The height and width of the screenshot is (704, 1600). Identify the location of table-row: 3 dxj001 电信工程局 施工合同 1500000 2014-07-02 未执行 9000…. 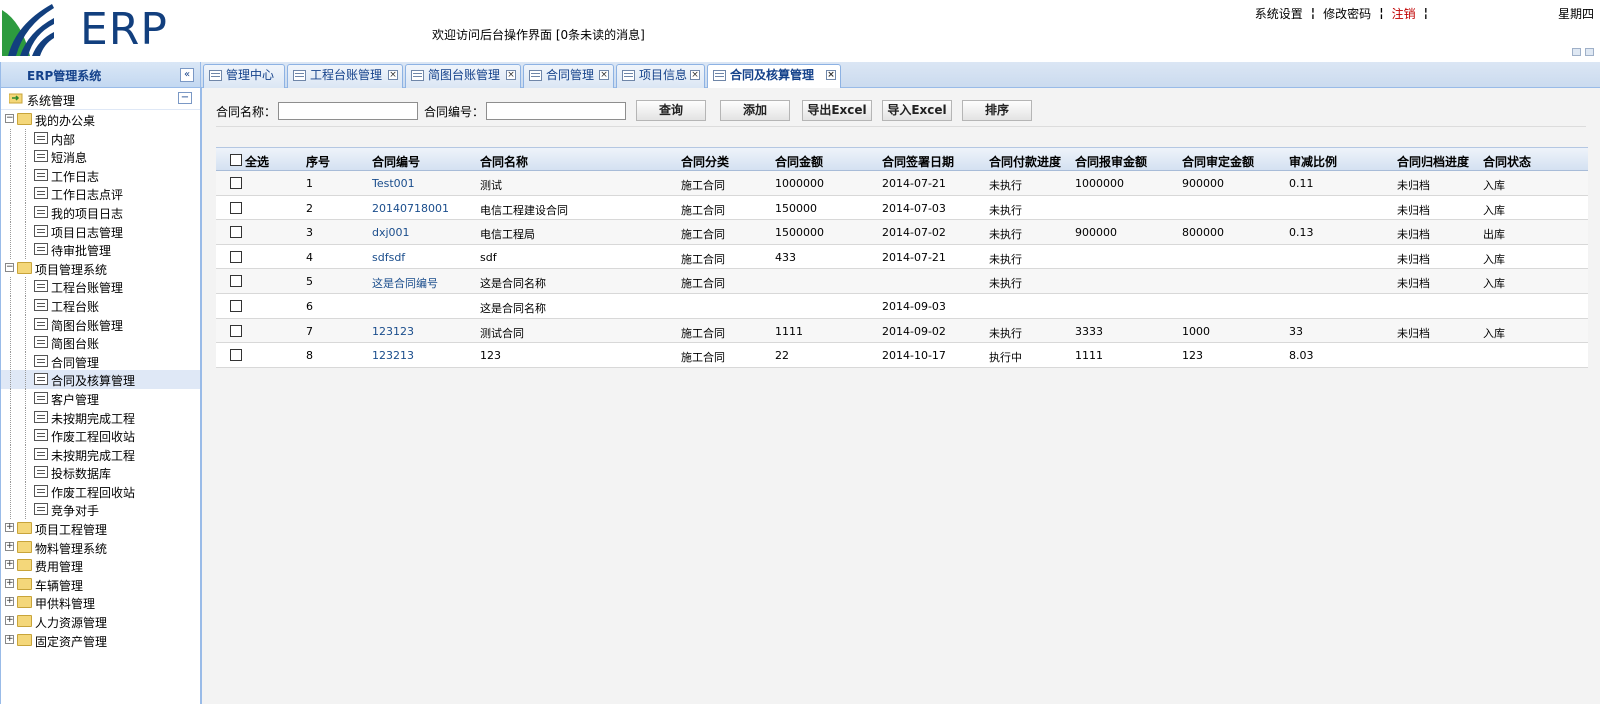
(902, 232).